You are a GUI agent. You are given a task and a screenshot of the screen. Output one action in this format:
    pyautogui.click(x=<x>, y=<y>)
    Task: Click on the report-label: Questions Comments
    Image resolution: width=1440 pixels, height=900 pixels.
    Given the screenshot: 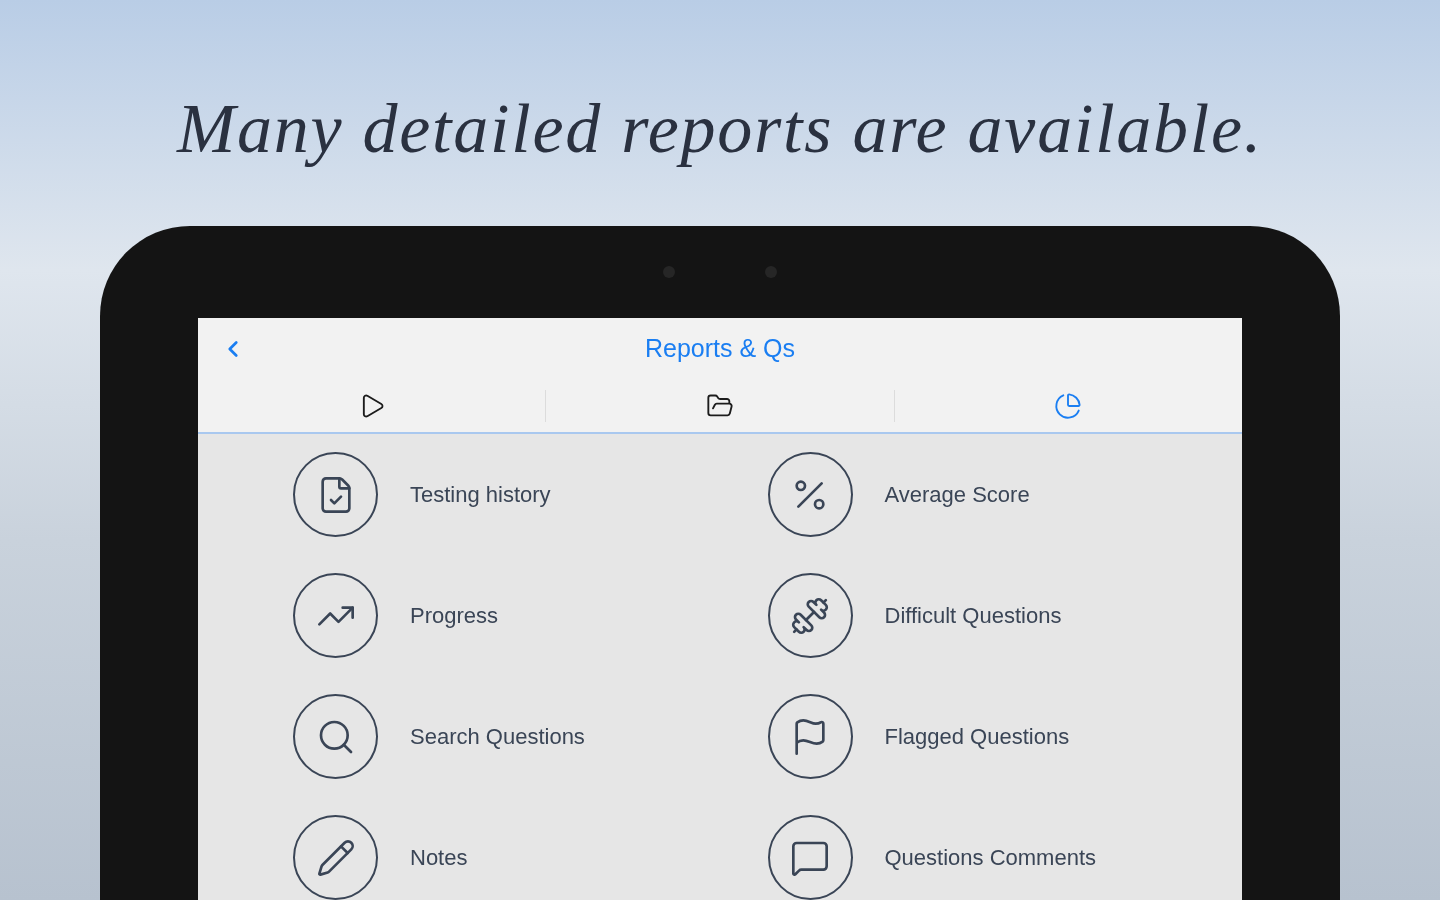 What is the action you would take?
    pyautogui.click(x=990, y=858)
    